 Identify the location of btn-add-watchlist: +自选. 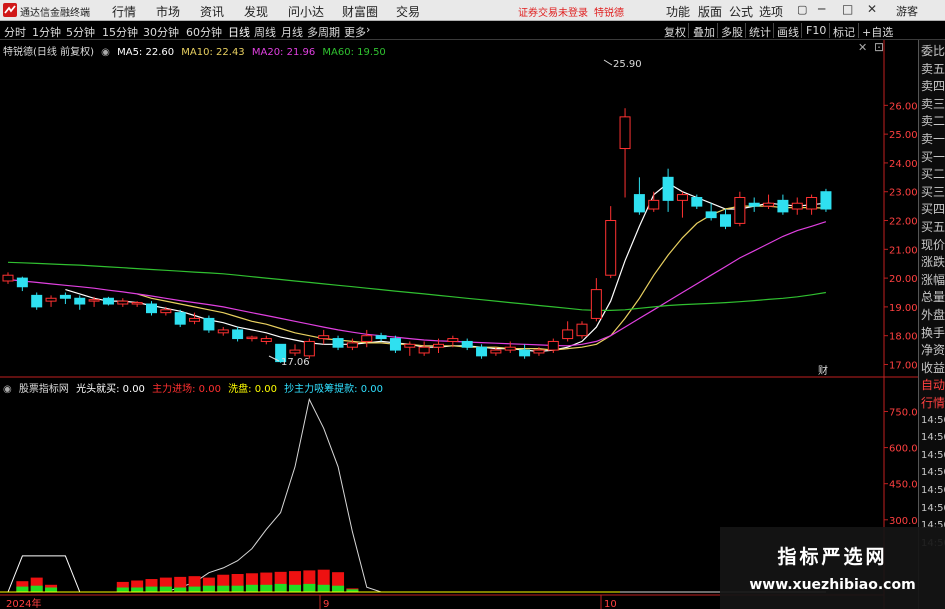
(877, 32).